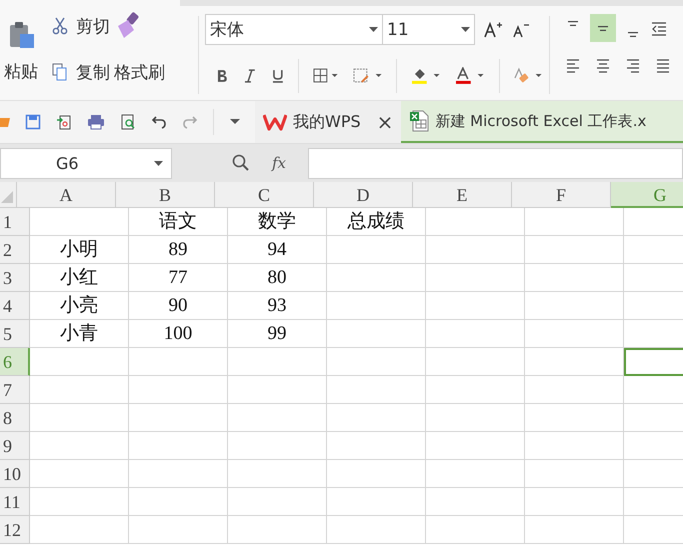 This screenshot has height=547, width=683. I want to click on row-header: 4, so click(15, 306).